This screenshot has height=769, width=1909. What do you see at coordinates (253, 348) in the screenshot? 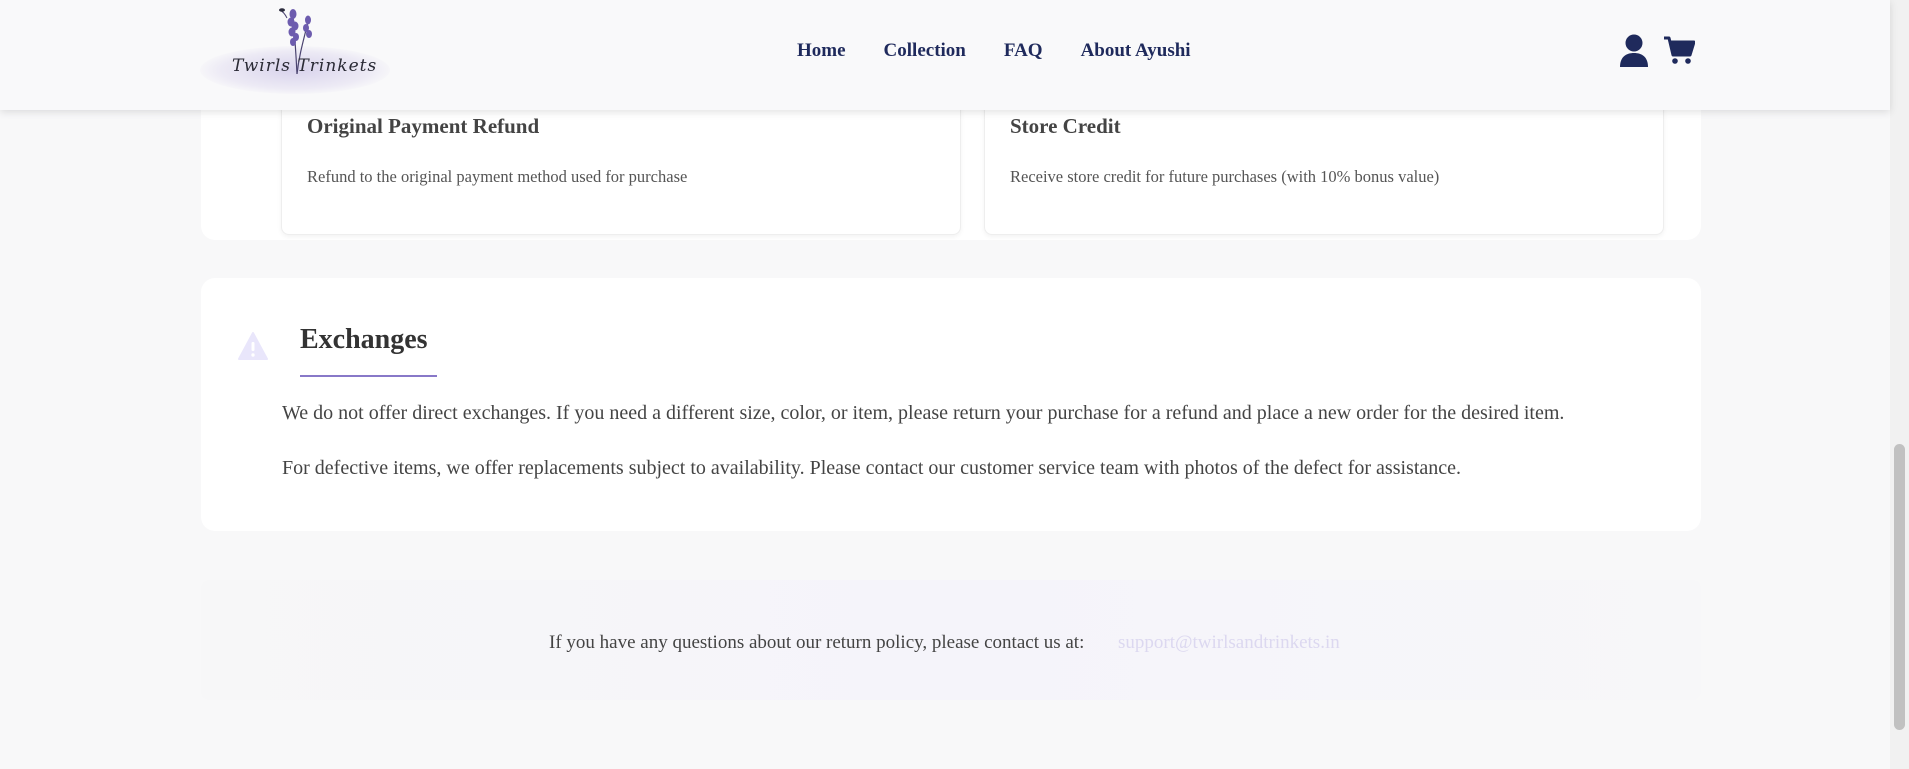
I see `warning-icon` at bounding box center [253, 348].